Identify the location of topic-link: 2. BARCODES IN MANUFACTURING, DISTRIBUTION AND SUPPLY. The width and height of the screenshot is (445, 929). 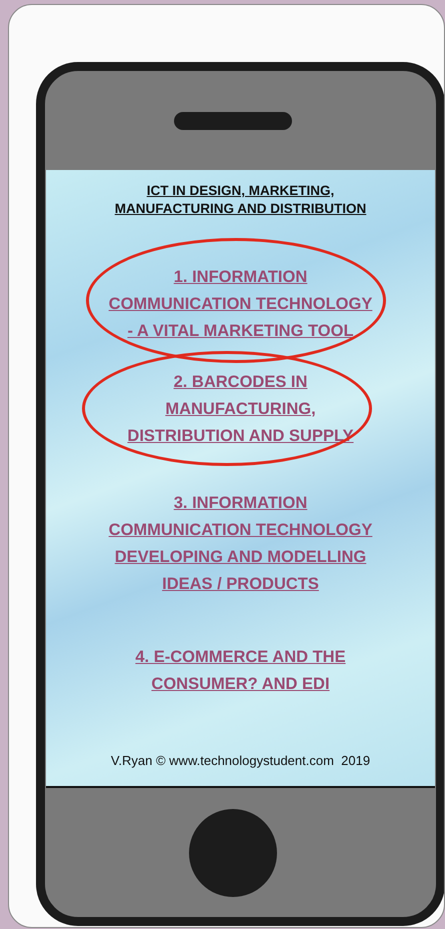
(240, 409).